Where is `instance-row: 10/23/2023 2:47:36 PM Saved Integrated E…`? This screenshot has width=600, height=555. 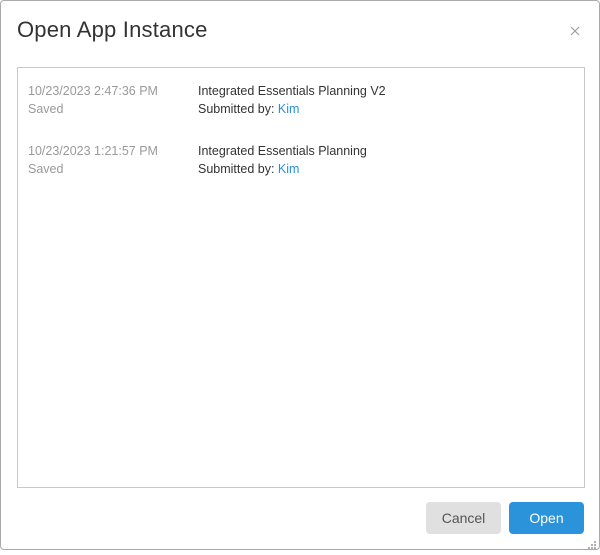
instance-row: 10/23/2023 2:47:36 PM Saved Integrated E… is located at coordinates (301, 98).